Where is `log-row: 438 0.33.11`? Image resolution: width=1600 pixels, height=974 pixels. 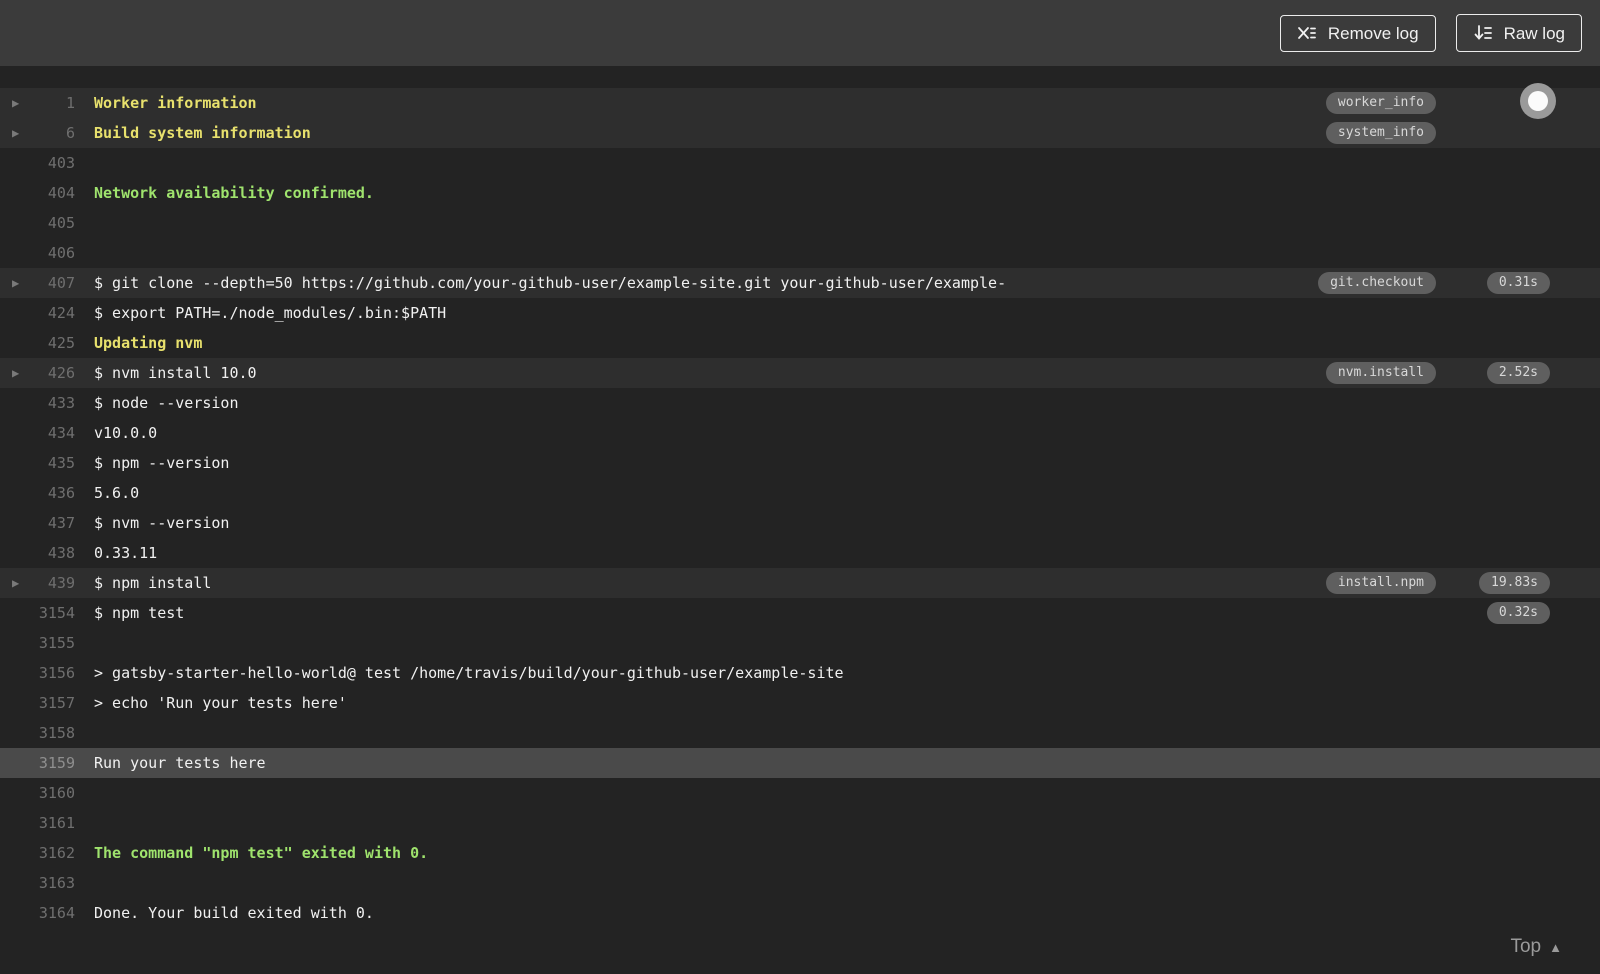 log-row: 438 0.33.11 is located at coordinates (800, 553).